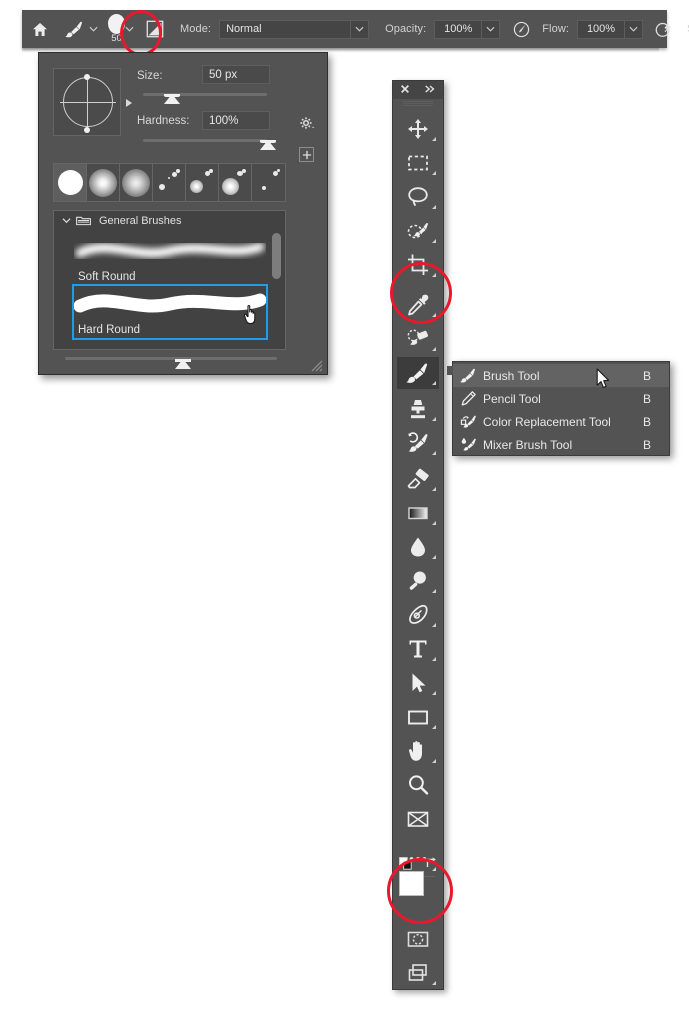  What do you see at coordinates (468, 444) in the screenshot?
I see `mixer-brush-icon` at bounding box center [468, 444].